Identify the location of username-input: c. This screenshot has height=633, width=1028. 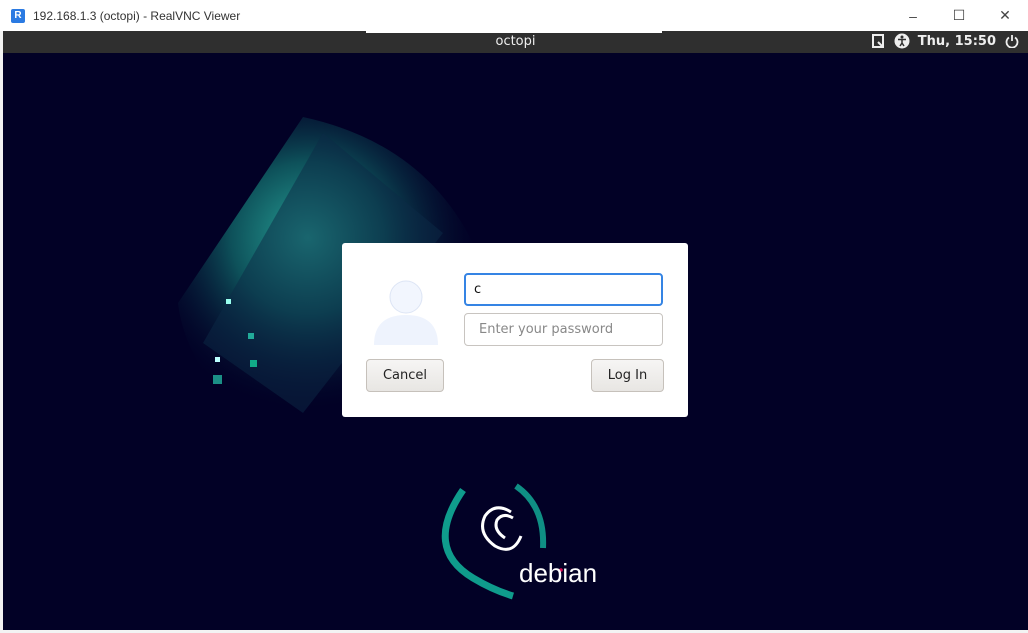
(563, 289).